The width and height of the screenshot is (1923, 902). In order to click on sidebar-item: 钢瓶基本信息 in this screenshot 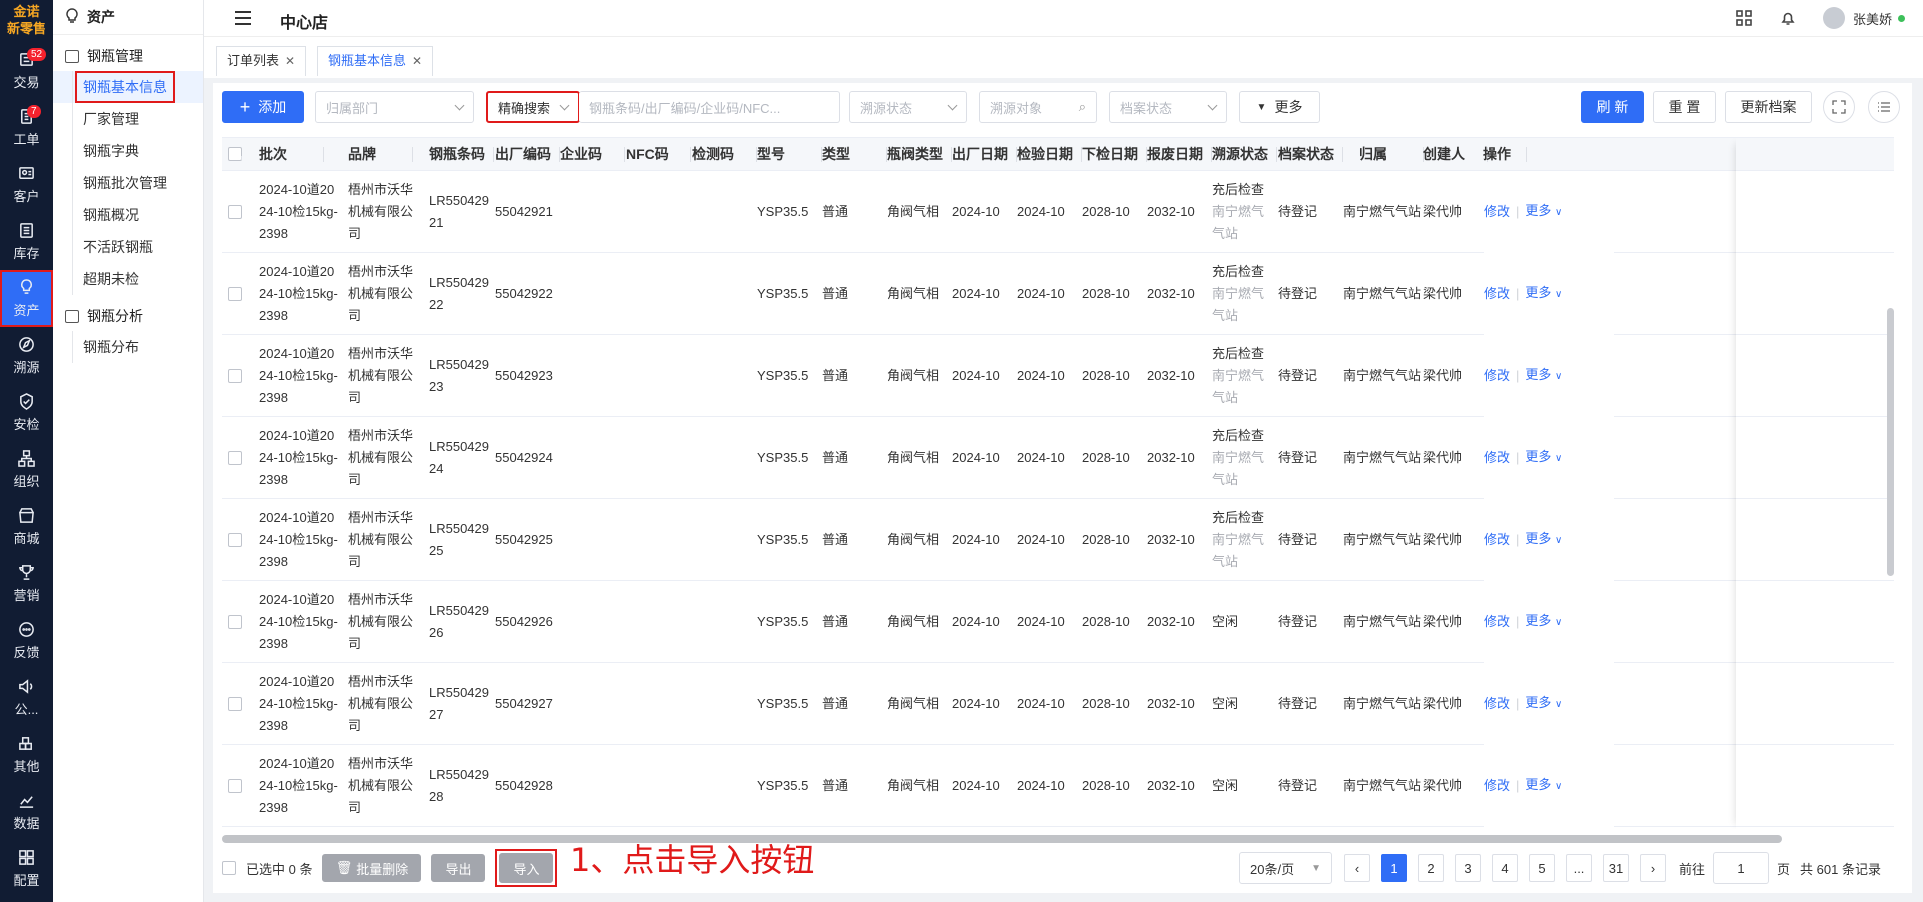, I will do `click(128, 87)`.